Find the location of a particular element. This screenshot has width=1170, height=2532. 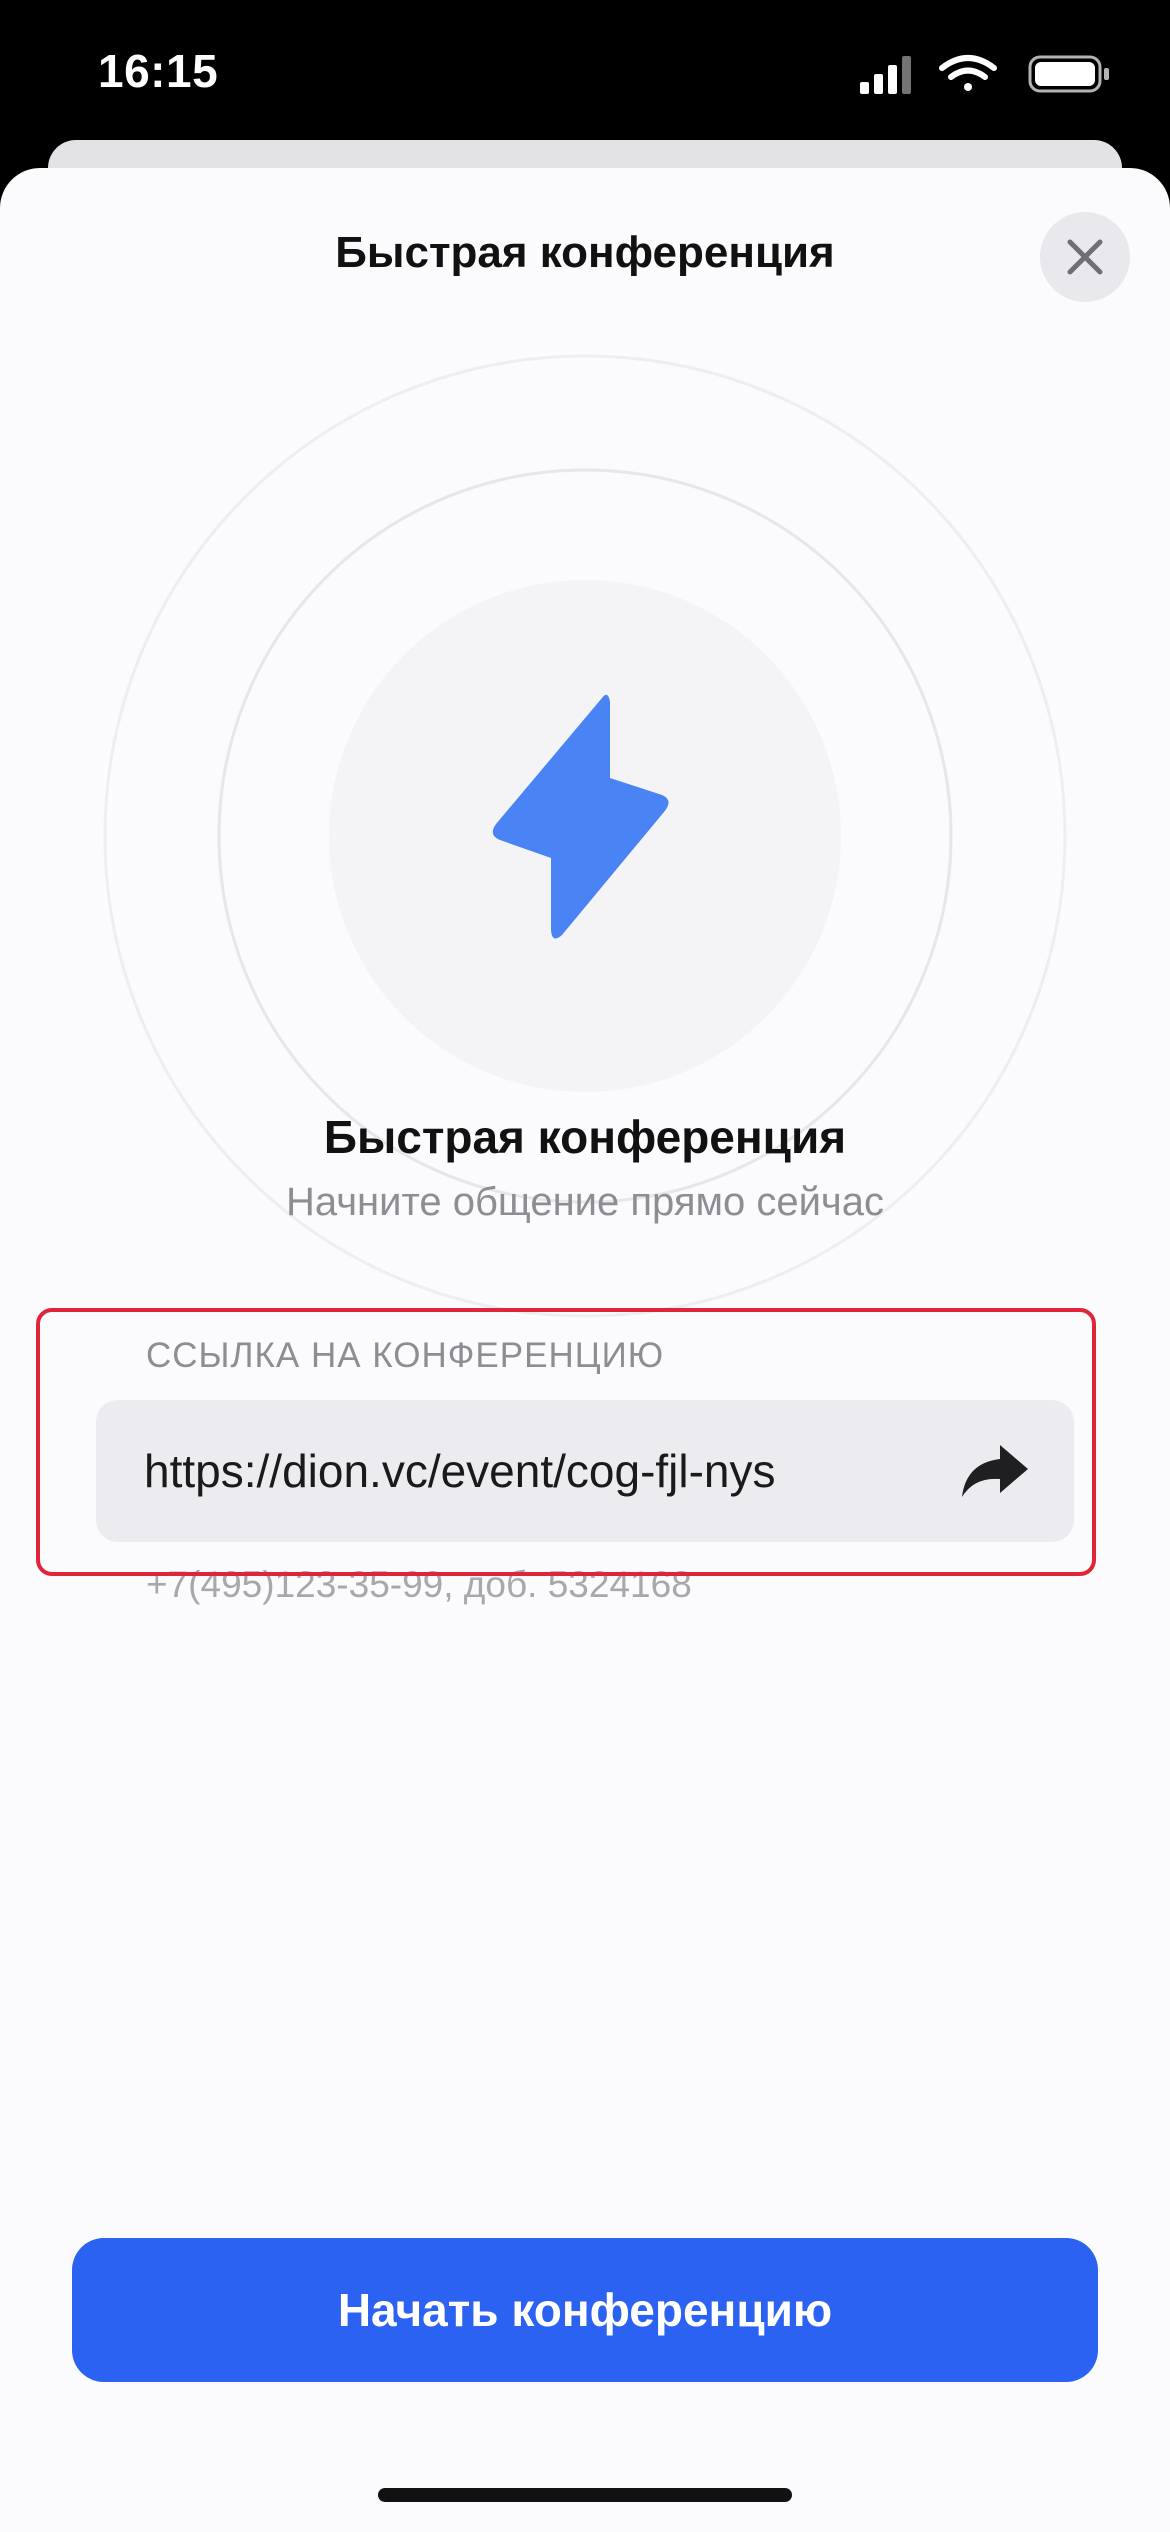

dial-in-phone: +7(495)123-35-99, доб. 5324168 is located at coordinates (419, 1584).